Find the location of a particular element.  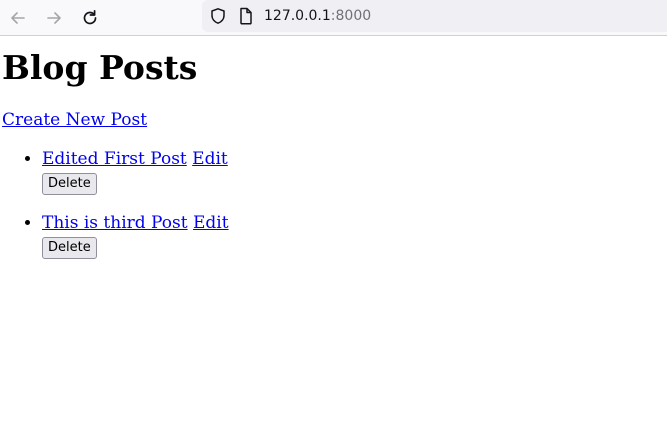

page-icon is located at coordinates (246, 16).